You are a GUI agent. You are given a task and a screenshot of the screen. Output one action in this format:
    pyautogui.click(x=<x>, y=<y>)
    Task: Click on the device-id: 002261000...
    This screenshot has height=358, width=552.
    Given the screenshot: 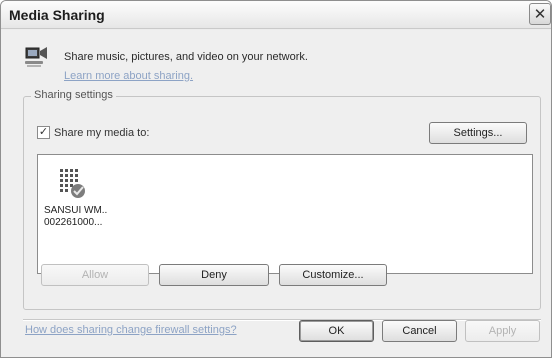 What is the action you would take?
    pyautogui.click(x=73, y=222)
    